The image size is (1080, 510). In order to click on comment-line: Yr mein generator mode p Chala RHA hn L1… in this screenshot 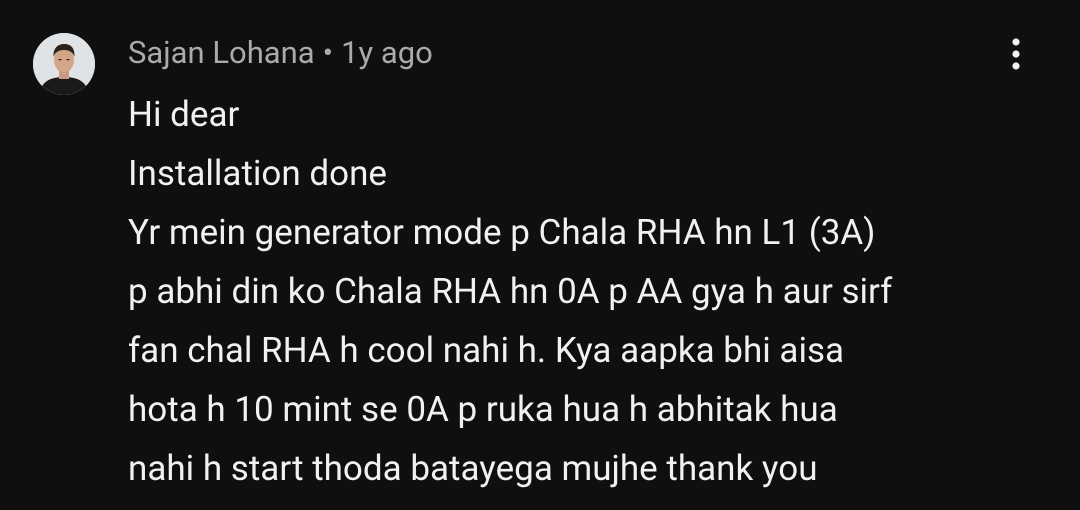, I will do `click(502, 232)`.